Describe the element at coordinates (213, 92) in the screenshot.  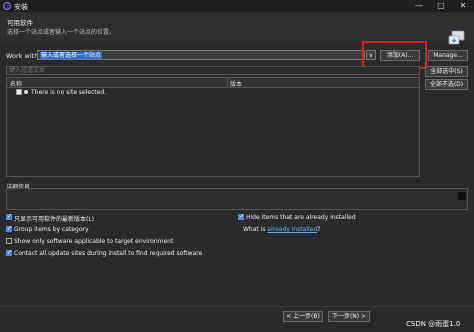
I see `table-row: There is no site selected.` at that location.